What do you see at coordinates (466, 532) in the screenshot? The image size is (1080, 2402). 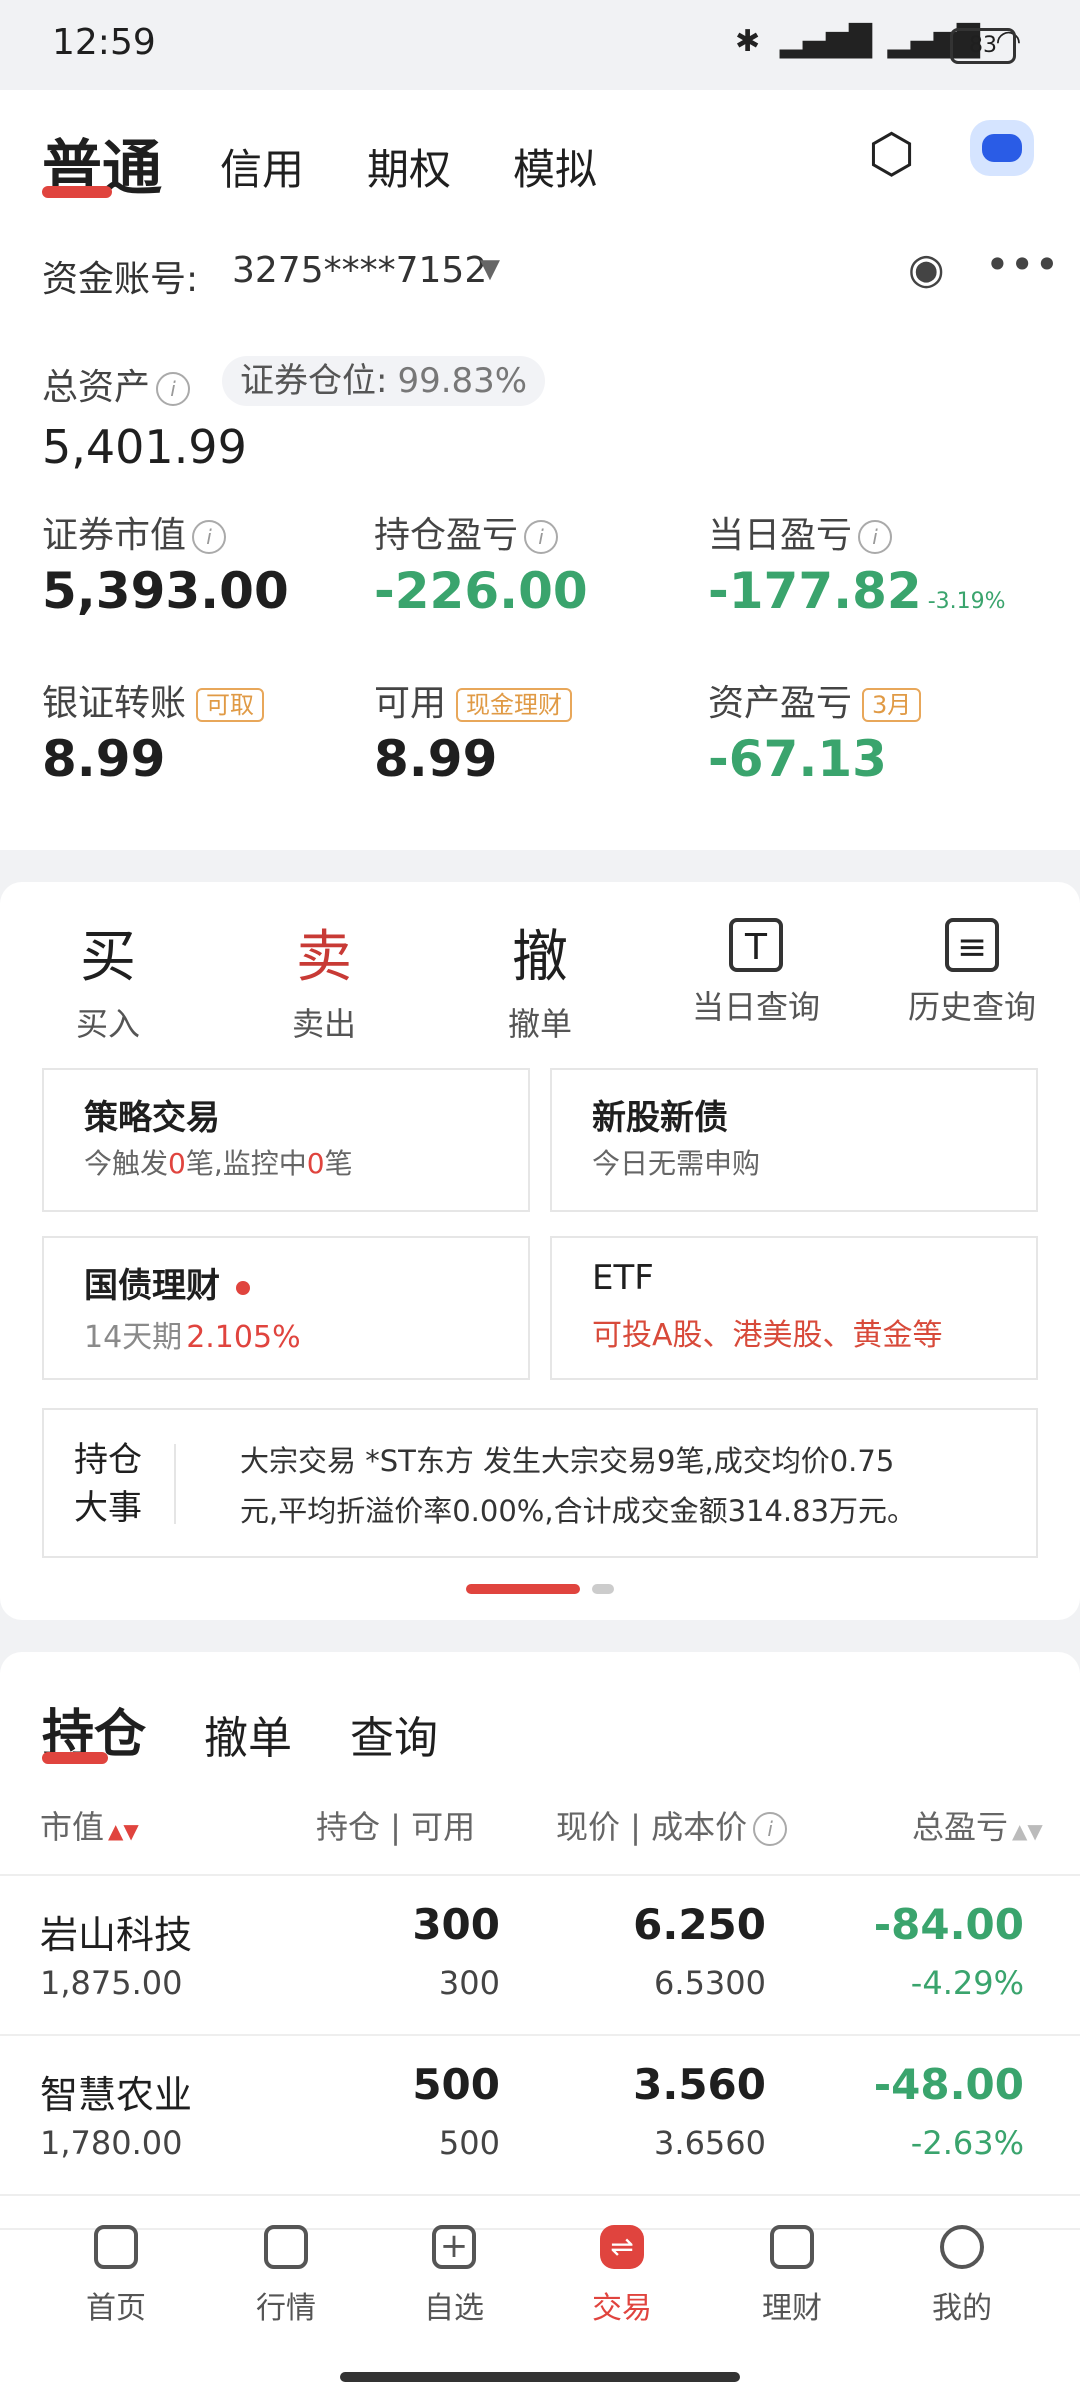 I see `holding-pl-label: 持仓盈亏 i` at bounding box center [466, 532].